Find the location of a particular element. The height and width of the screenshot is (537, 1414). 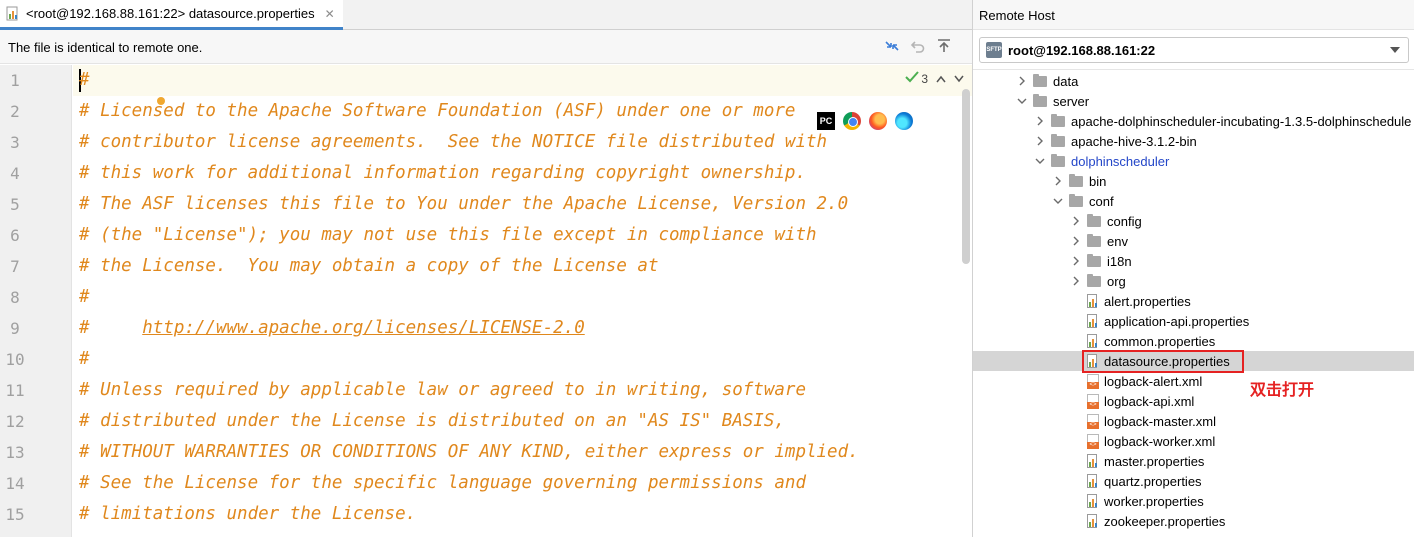

tree-folder-row: env is located at coordinates (1193, 241).